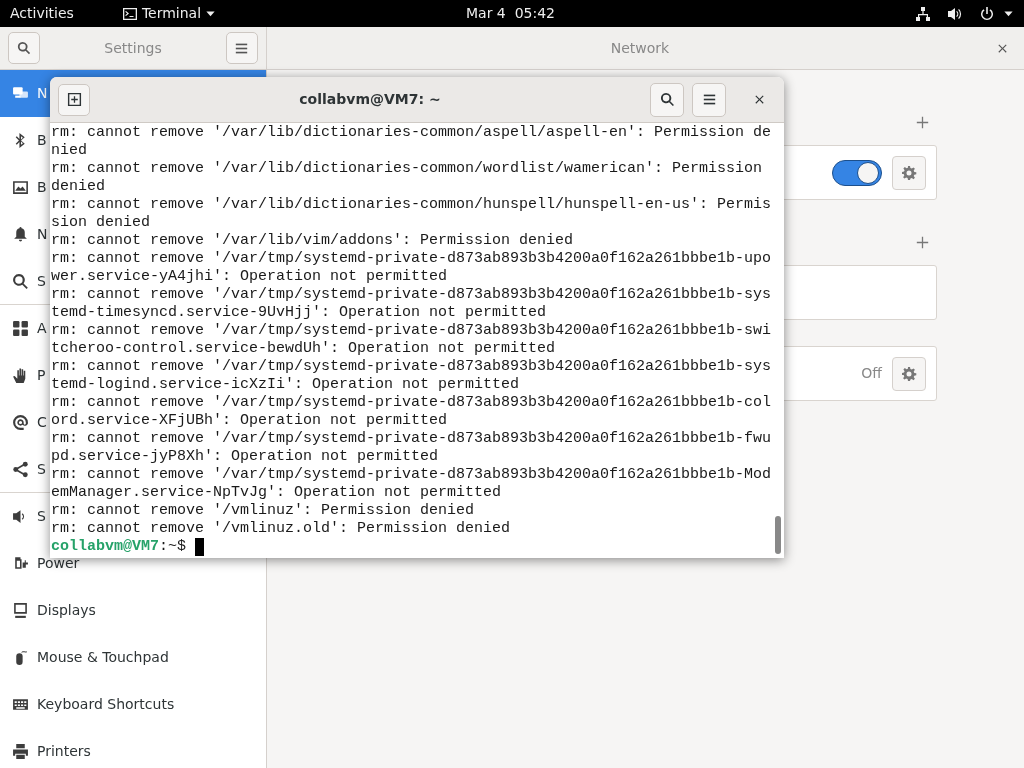 This screenshot has height=768, width=1024. What do you see at coordinates (20, 328) in the screenshot?
I see `grid-icon` at bounding box center [20, 328].